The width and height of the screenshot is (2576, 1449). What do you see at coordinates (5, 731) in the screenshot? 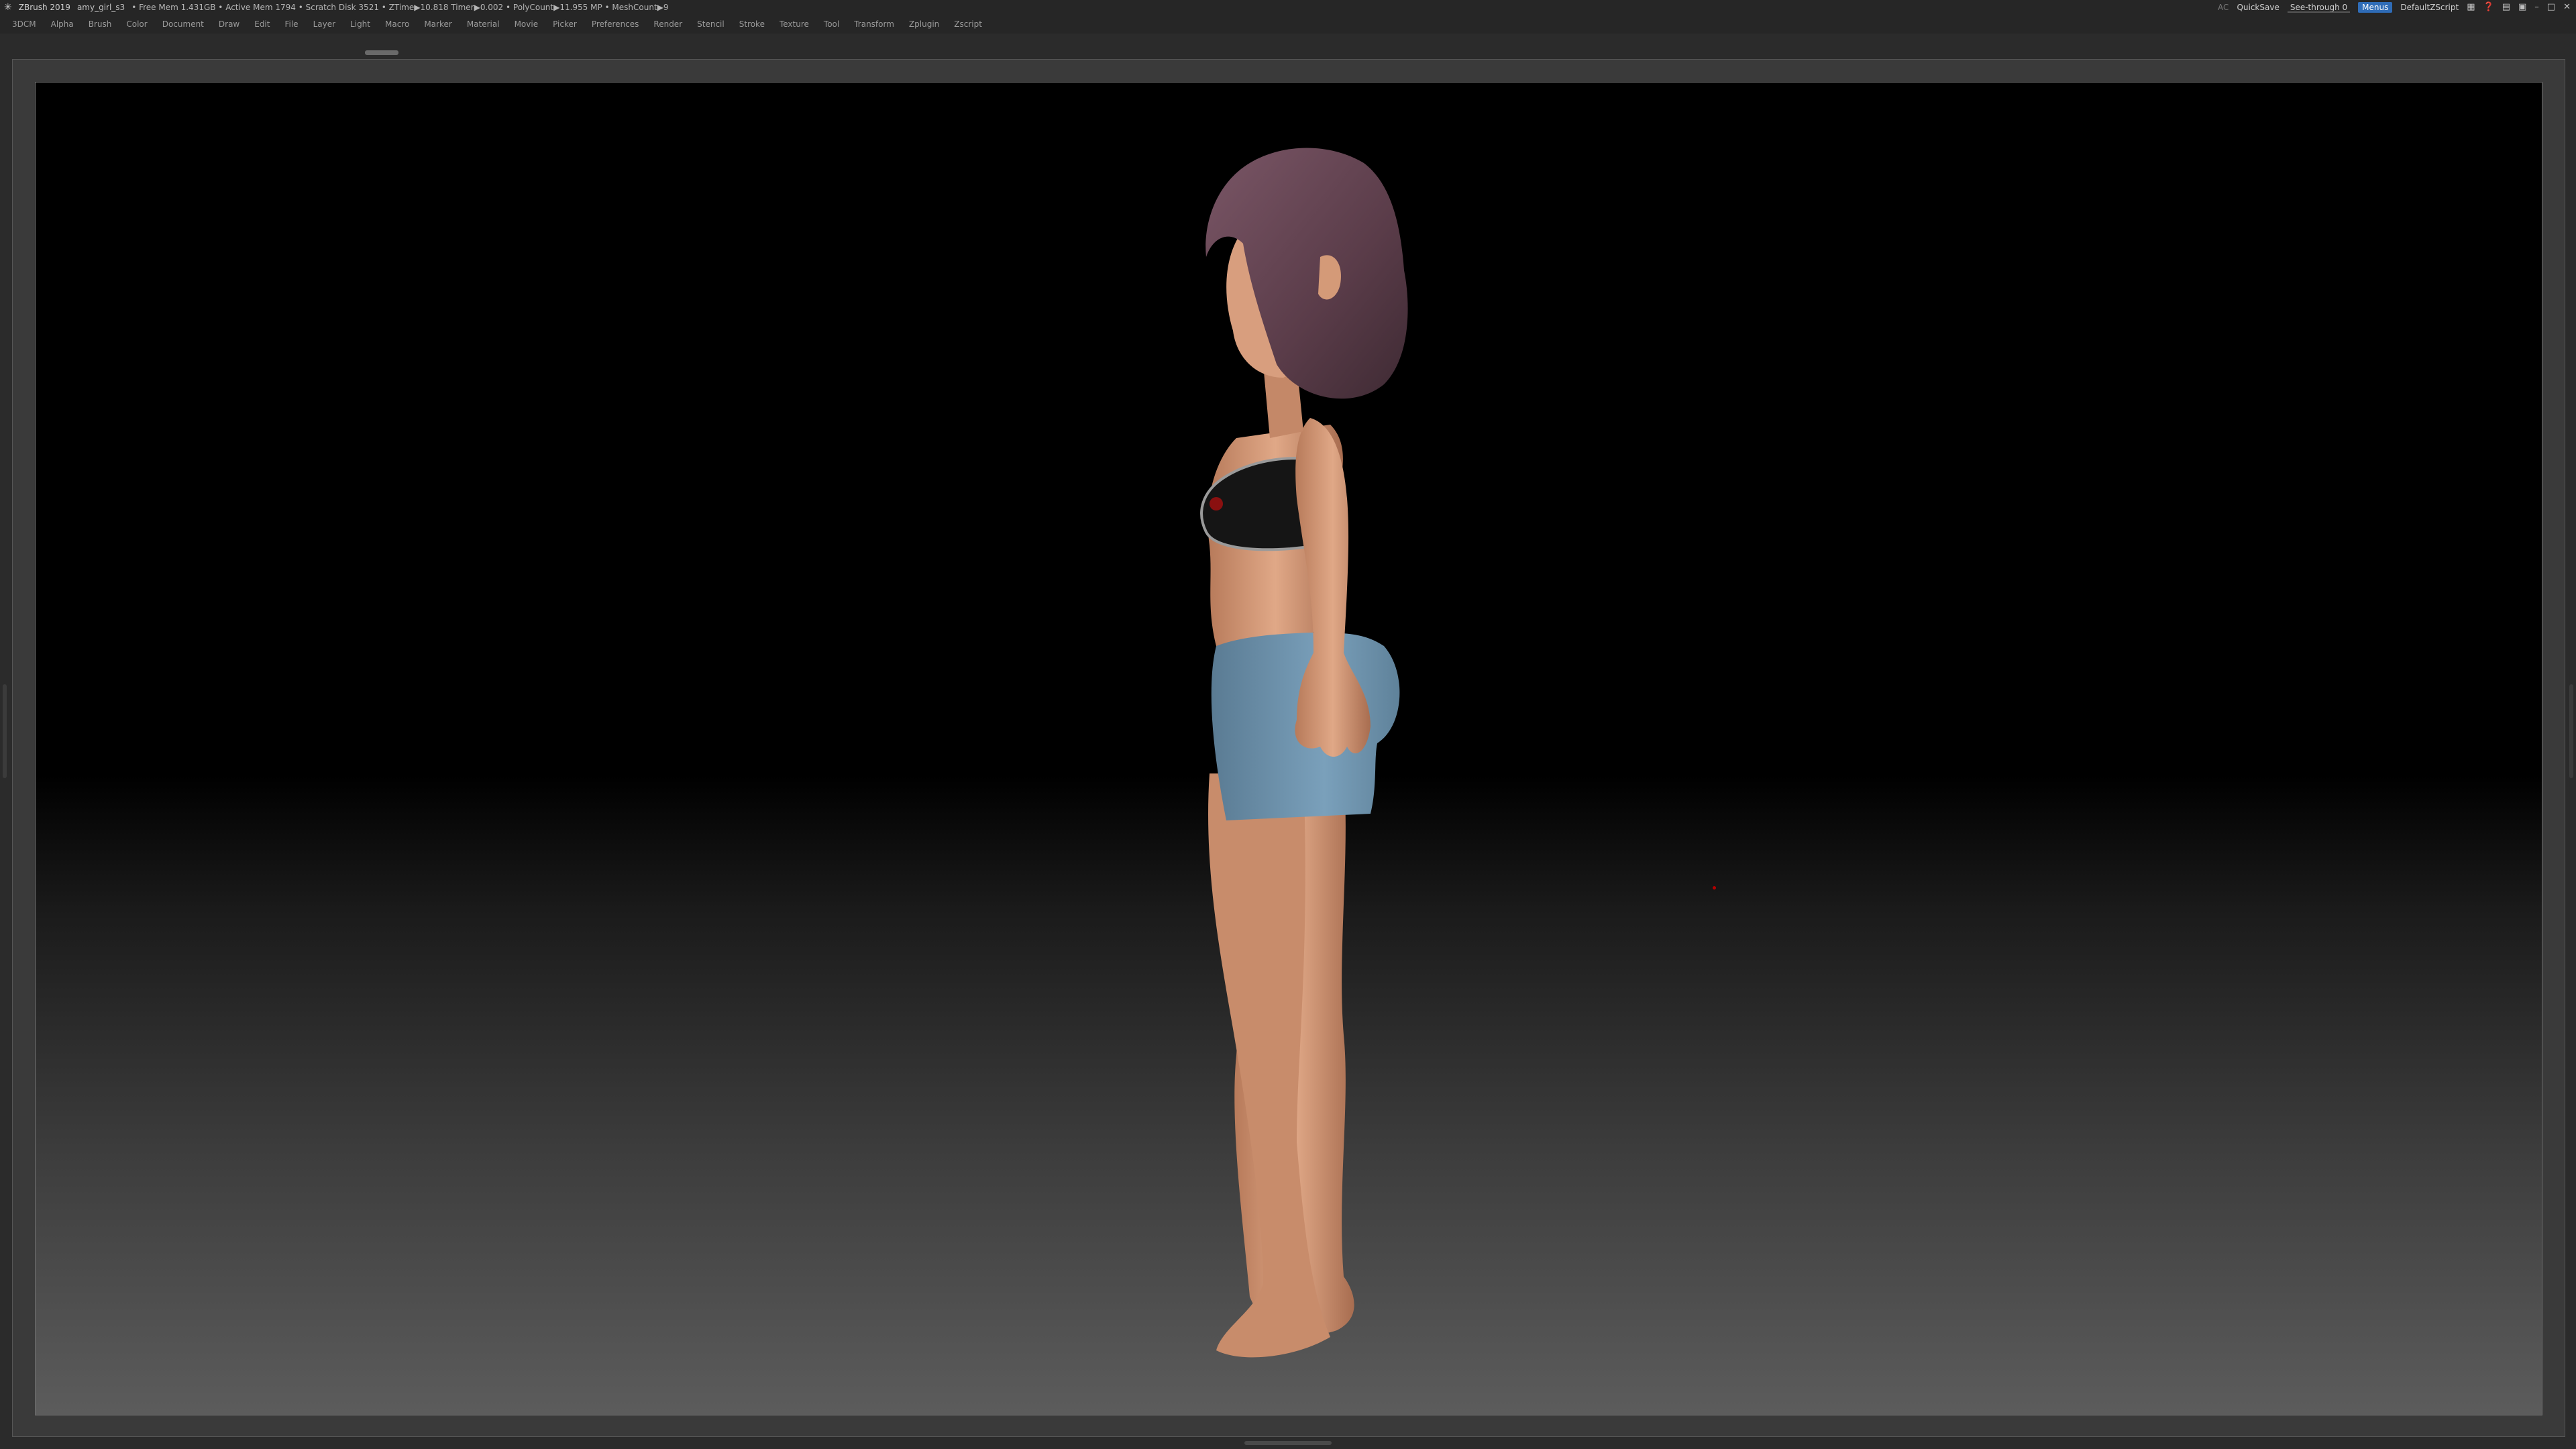
I see `left-tray-handle` at bounding box center [5, 731].